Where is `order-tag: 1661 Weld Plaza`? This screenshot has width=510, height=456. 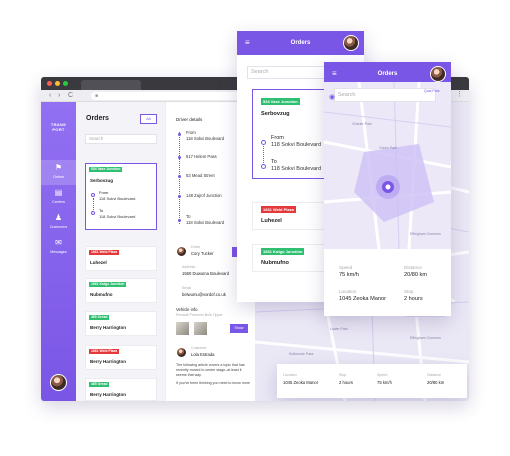 order-tag: 1661 Weld Plaza is located at coordinates (104, 252).